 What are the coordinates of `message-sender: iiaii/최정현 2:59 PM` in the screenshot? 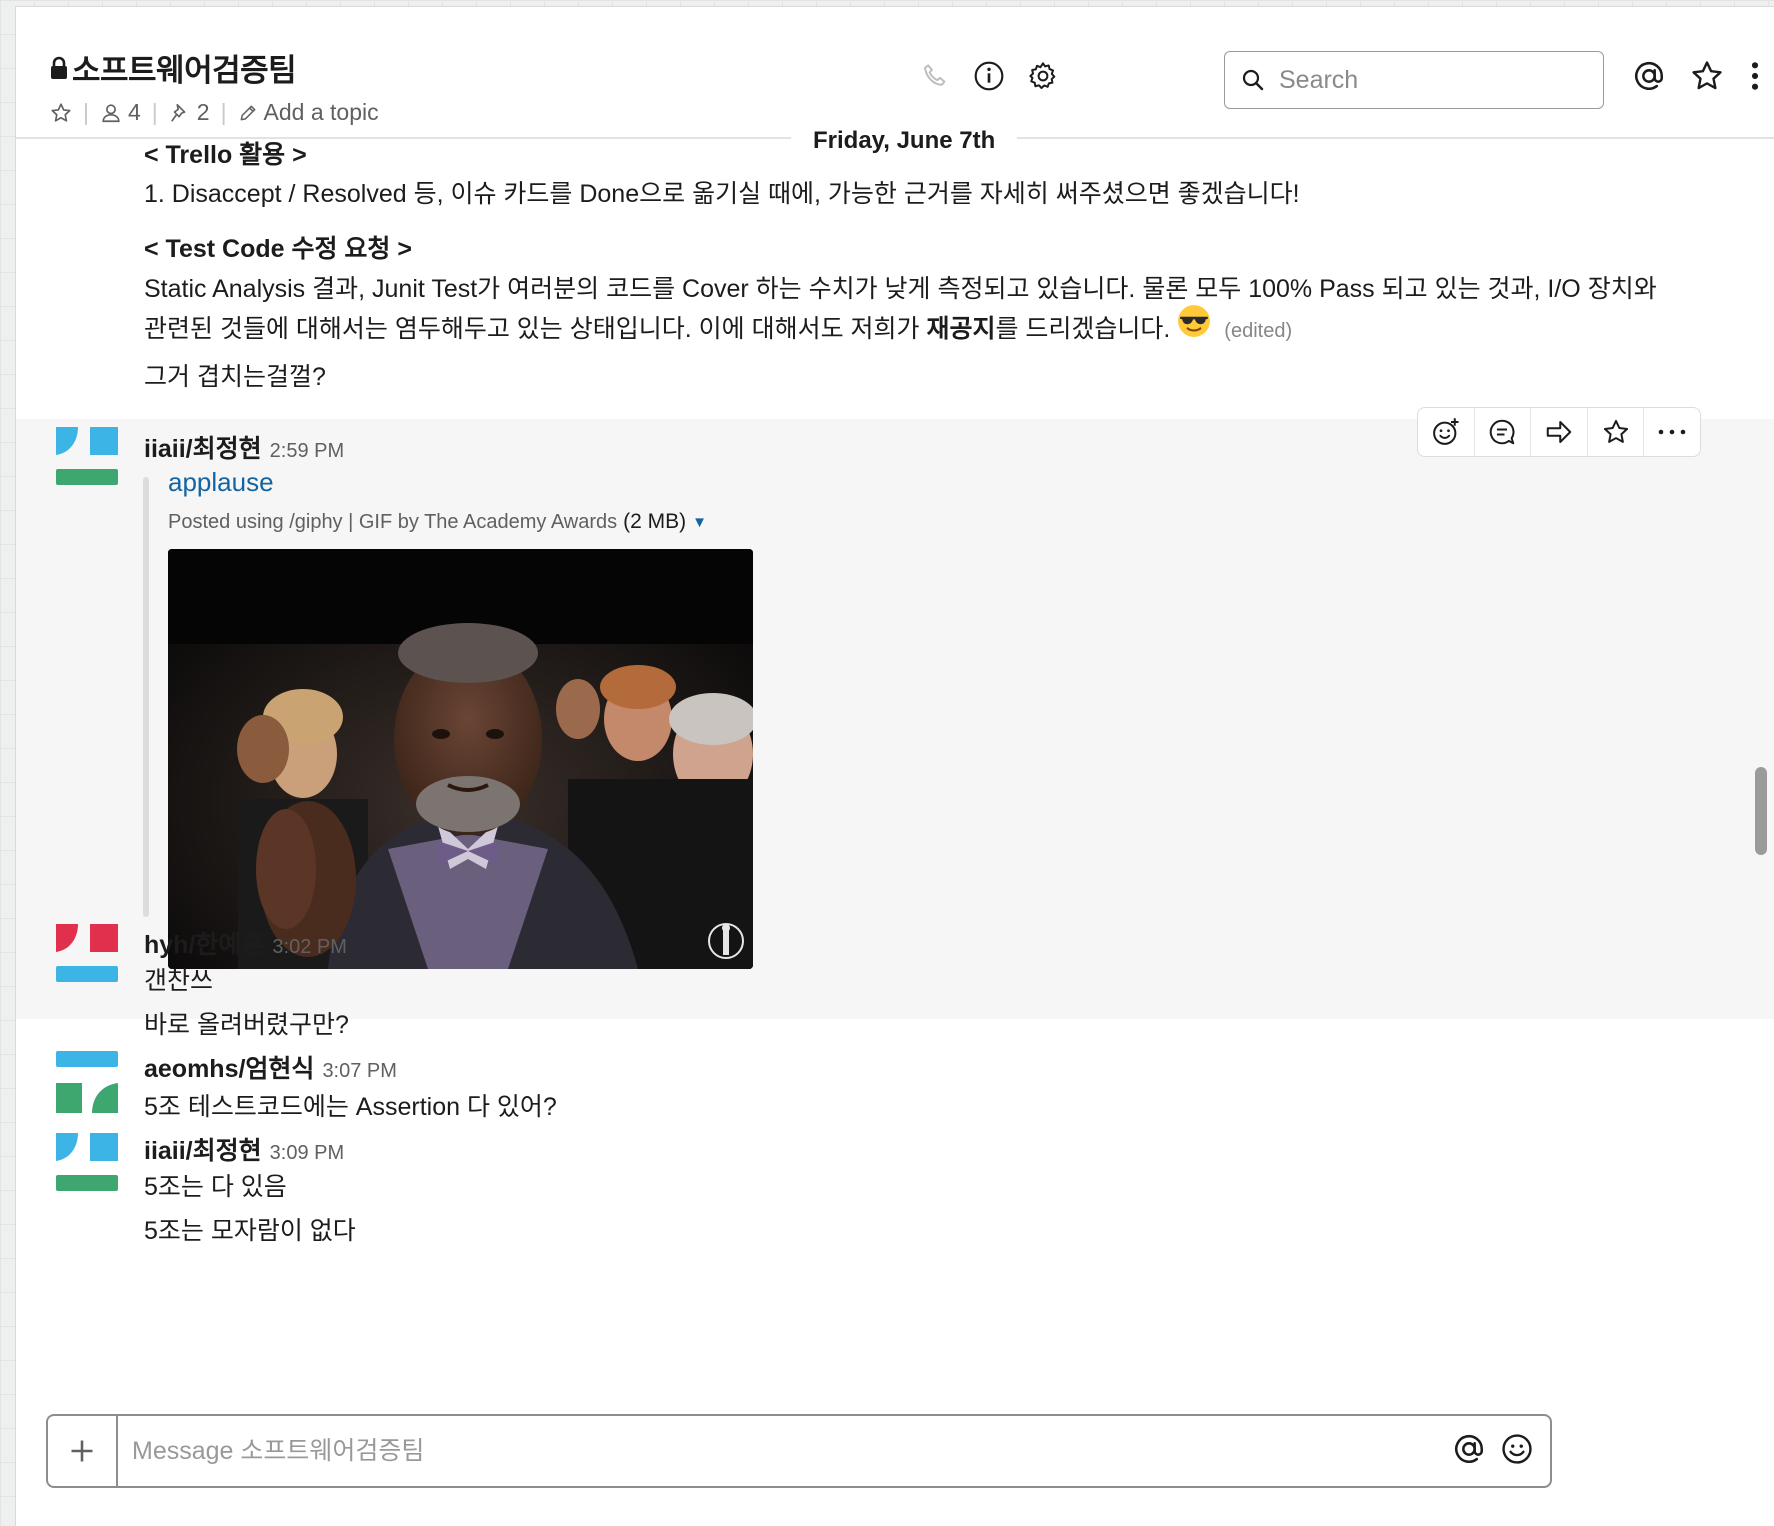 It's located at (244, 447).